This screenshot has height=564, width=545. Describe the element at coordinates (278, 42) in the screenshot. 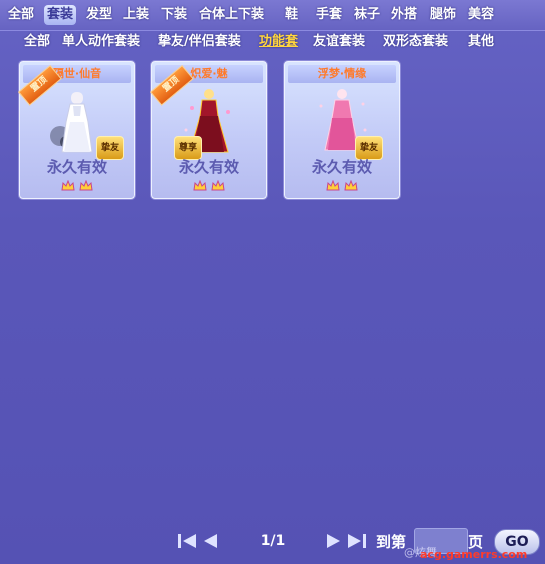

I see `subcategory-tab-functional: 功能套` at that location.